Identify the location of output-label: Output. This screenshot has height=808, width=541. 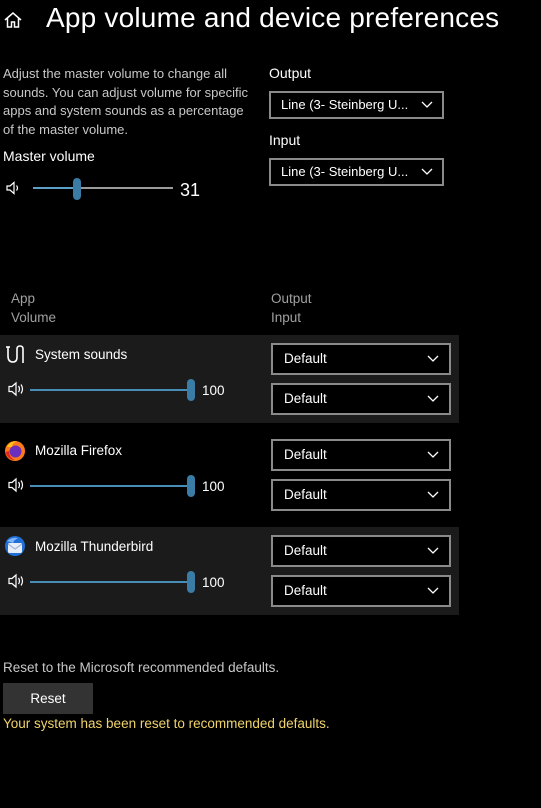
(290, 73).